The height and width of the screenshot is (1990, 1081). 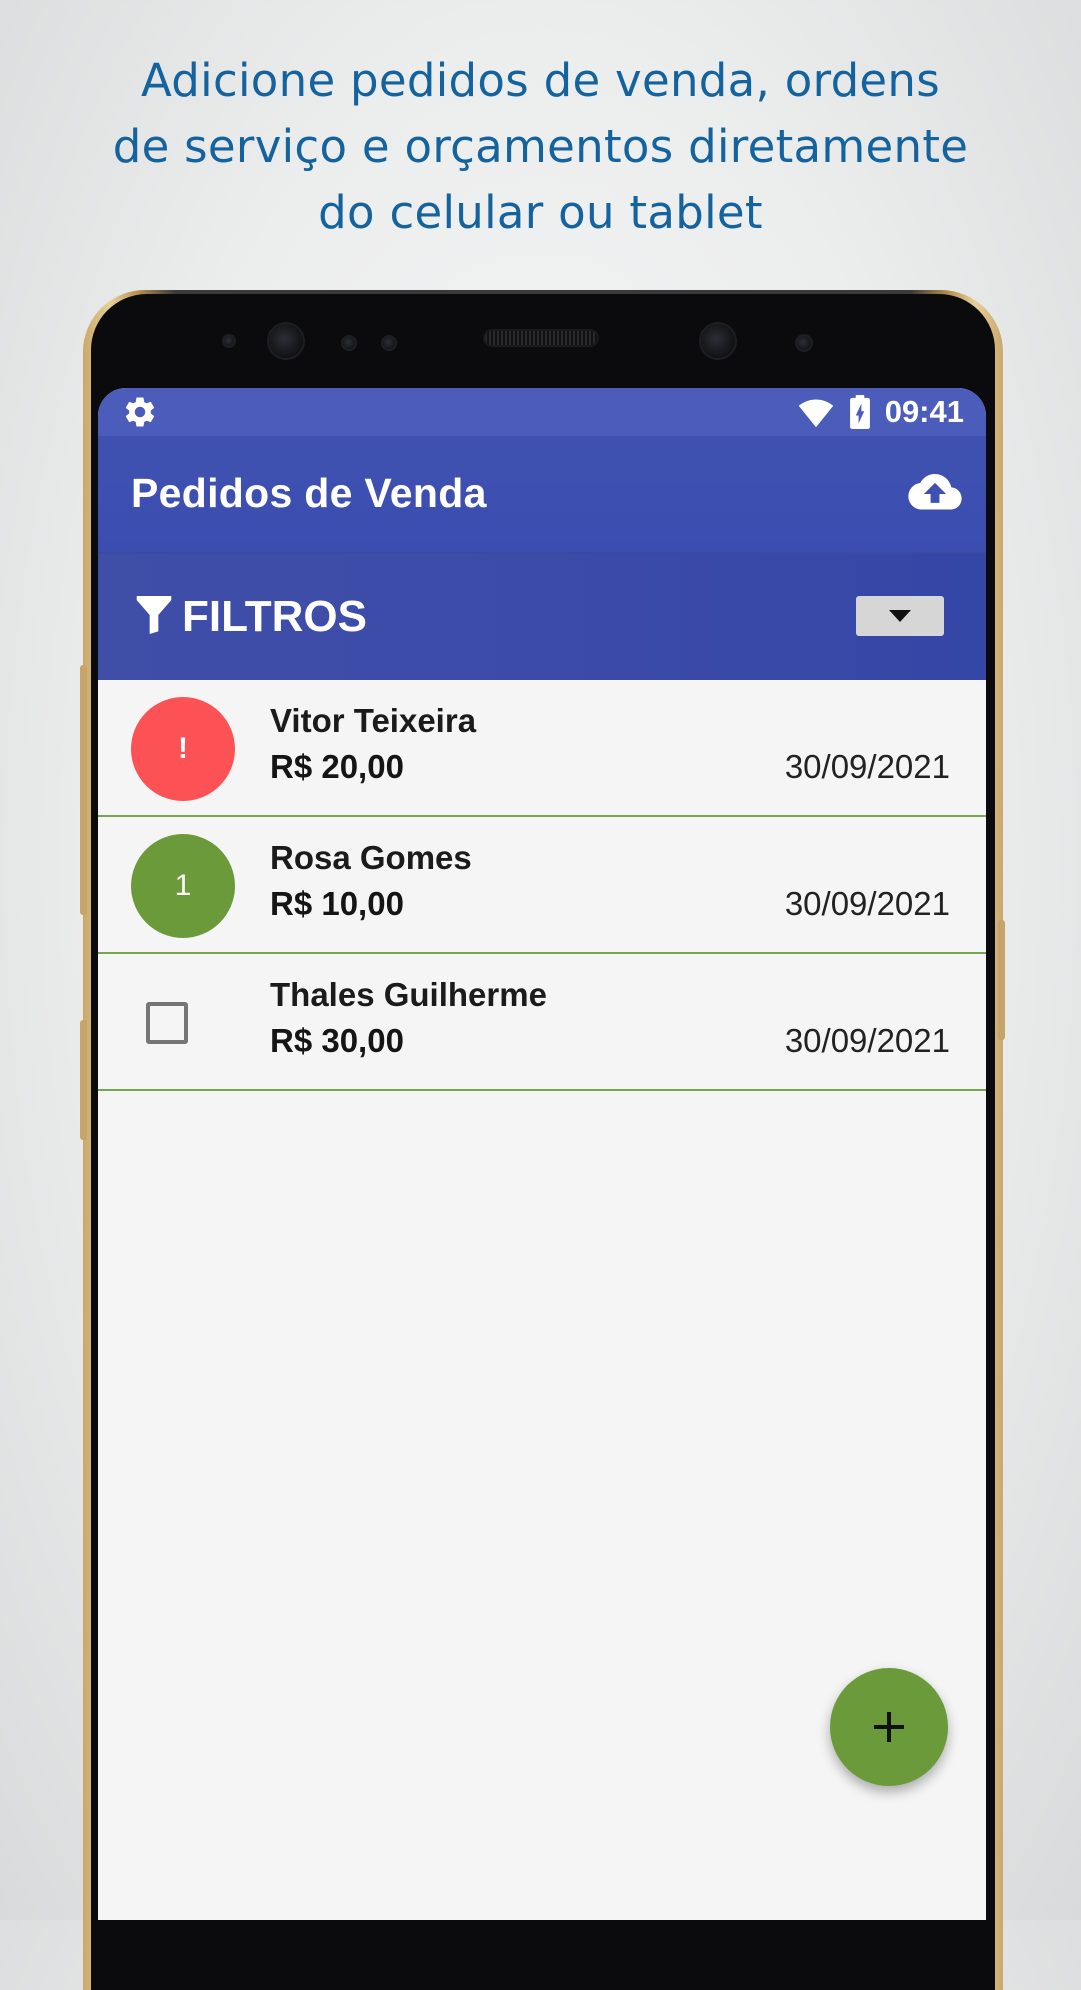 What do you see at coordinates (542, 748) in the screenshot?
I see `list-item: ! Vitor Teixeira R$ 20,00 30/09/2021` at bounding box center [542, 748].